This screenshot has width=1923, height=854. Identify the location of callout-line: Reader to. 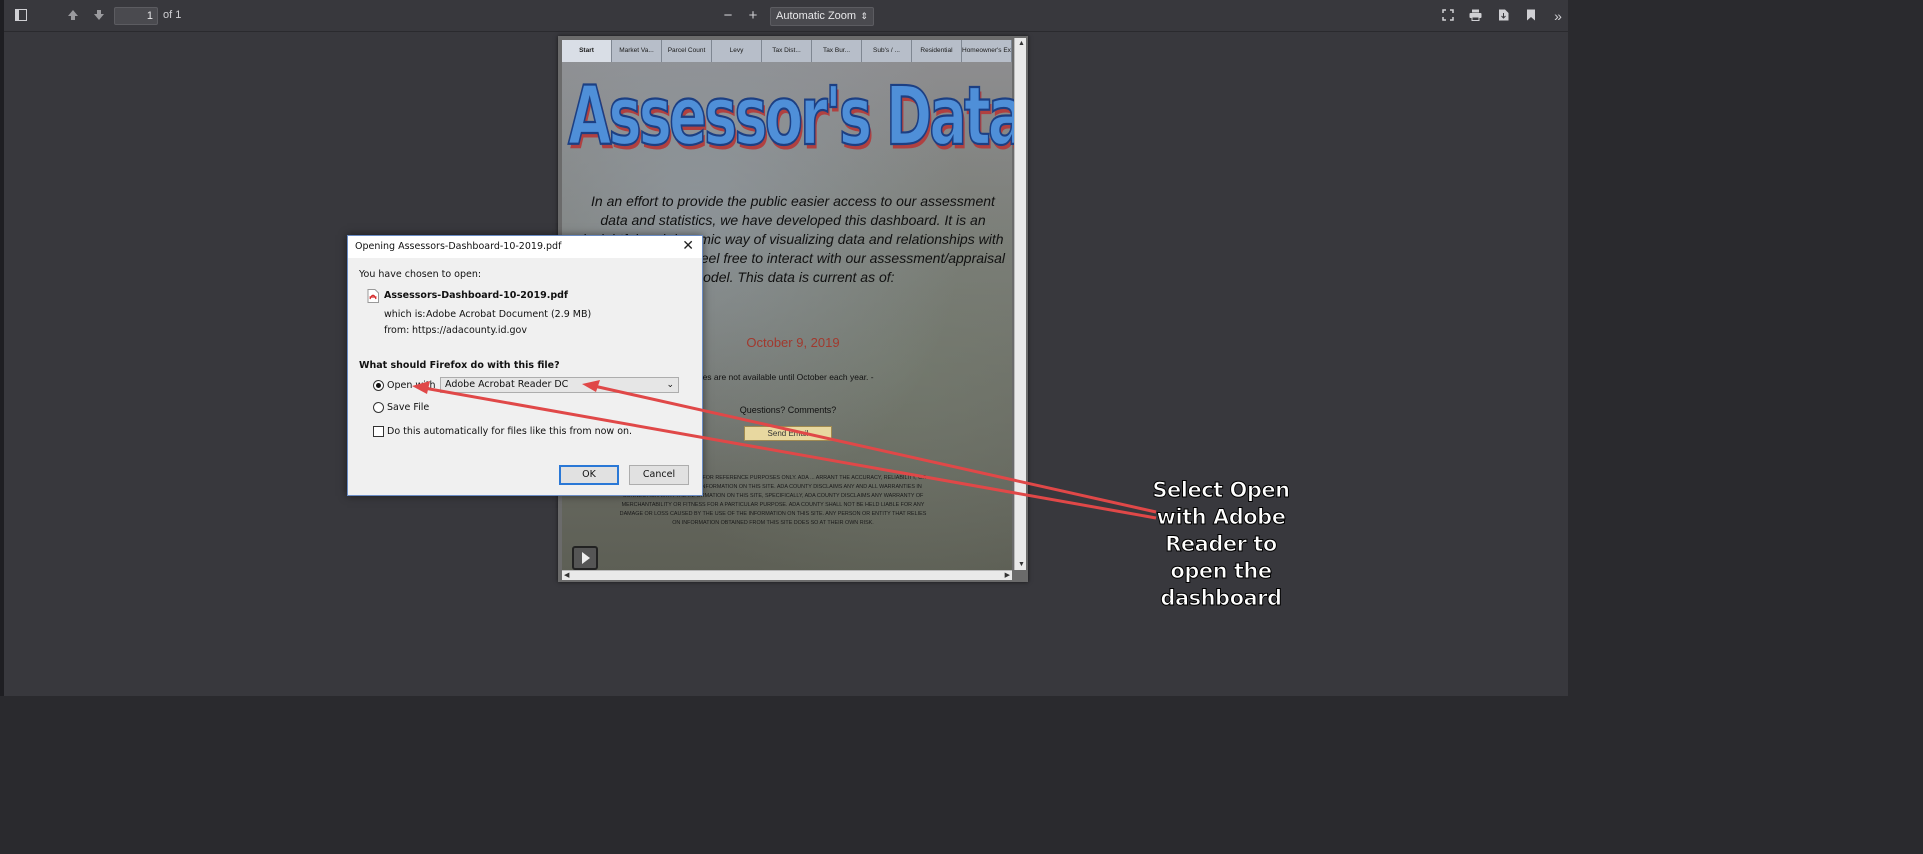
(1221, 544).